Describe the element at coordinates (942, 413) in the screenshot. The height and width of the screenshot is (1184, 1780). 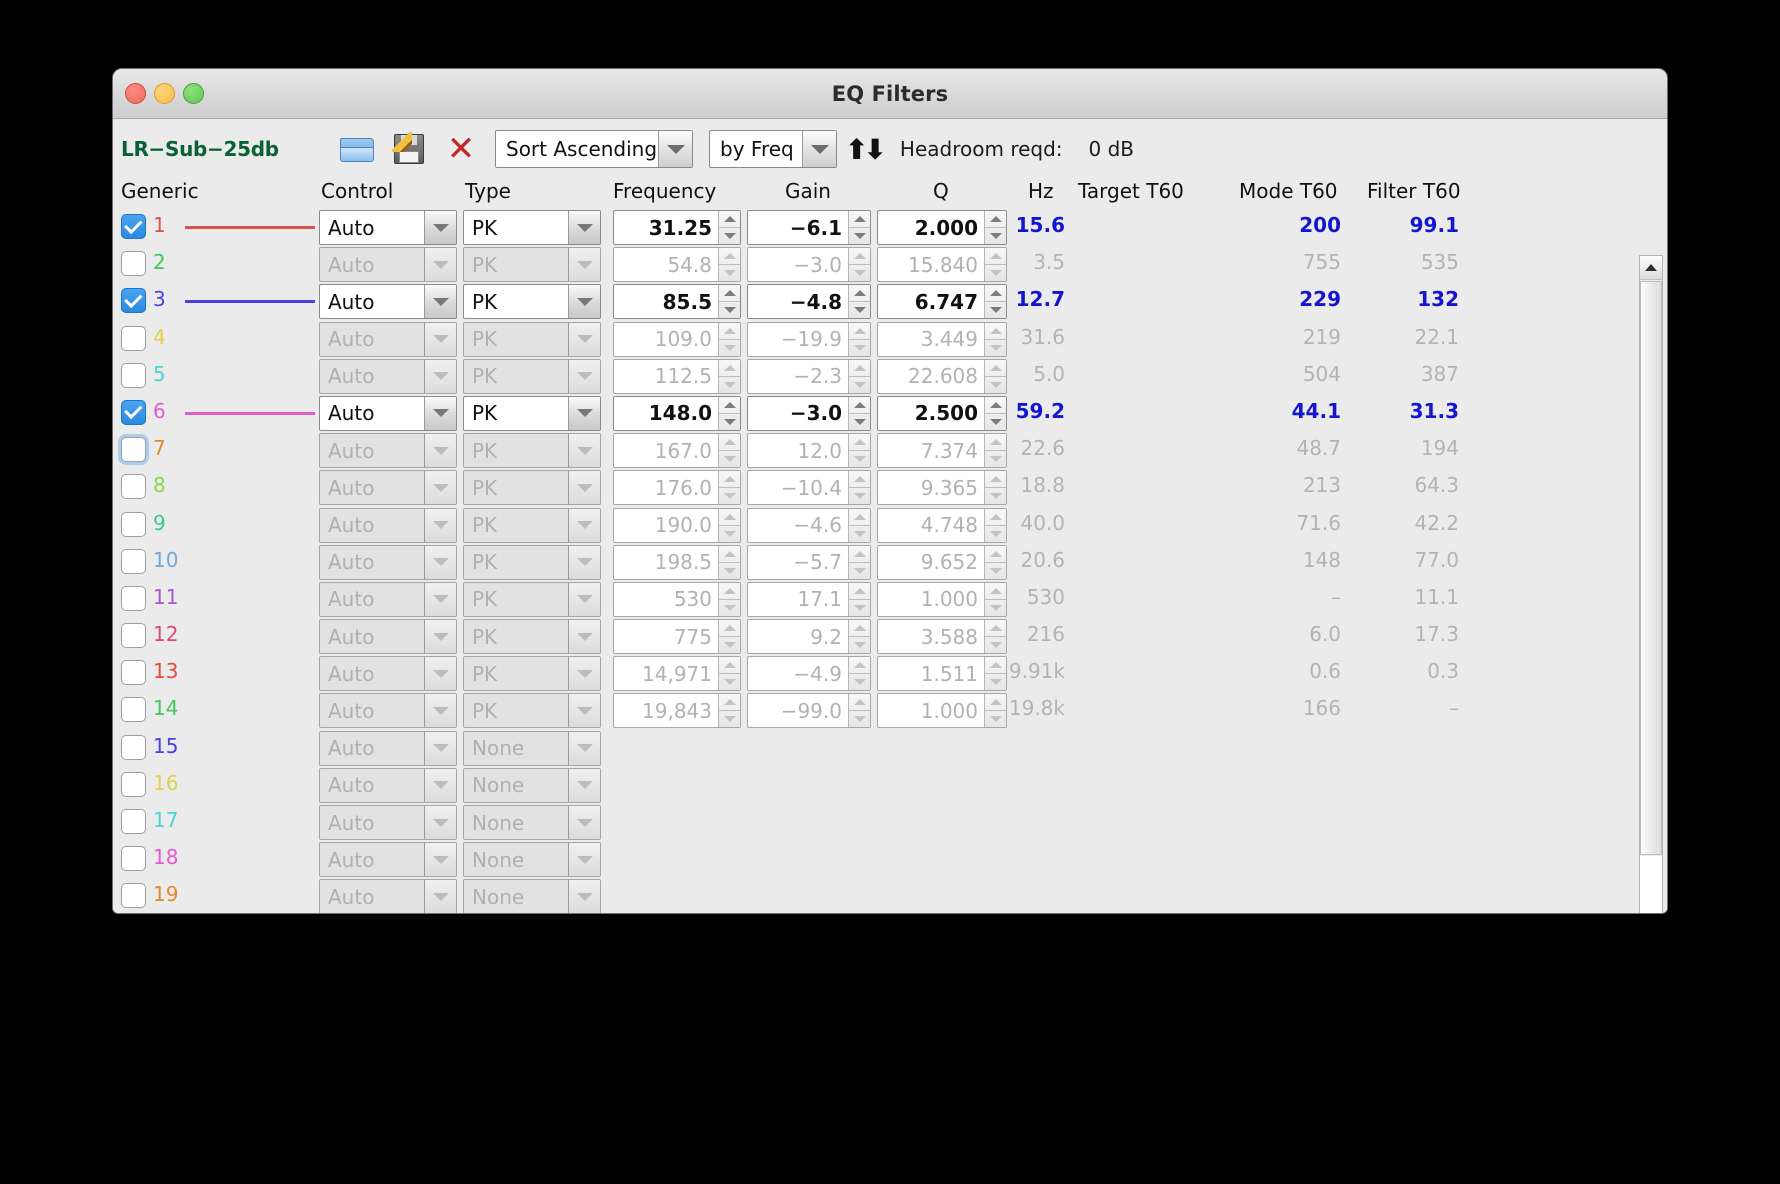
I see `q-input: 2.500` at that location.